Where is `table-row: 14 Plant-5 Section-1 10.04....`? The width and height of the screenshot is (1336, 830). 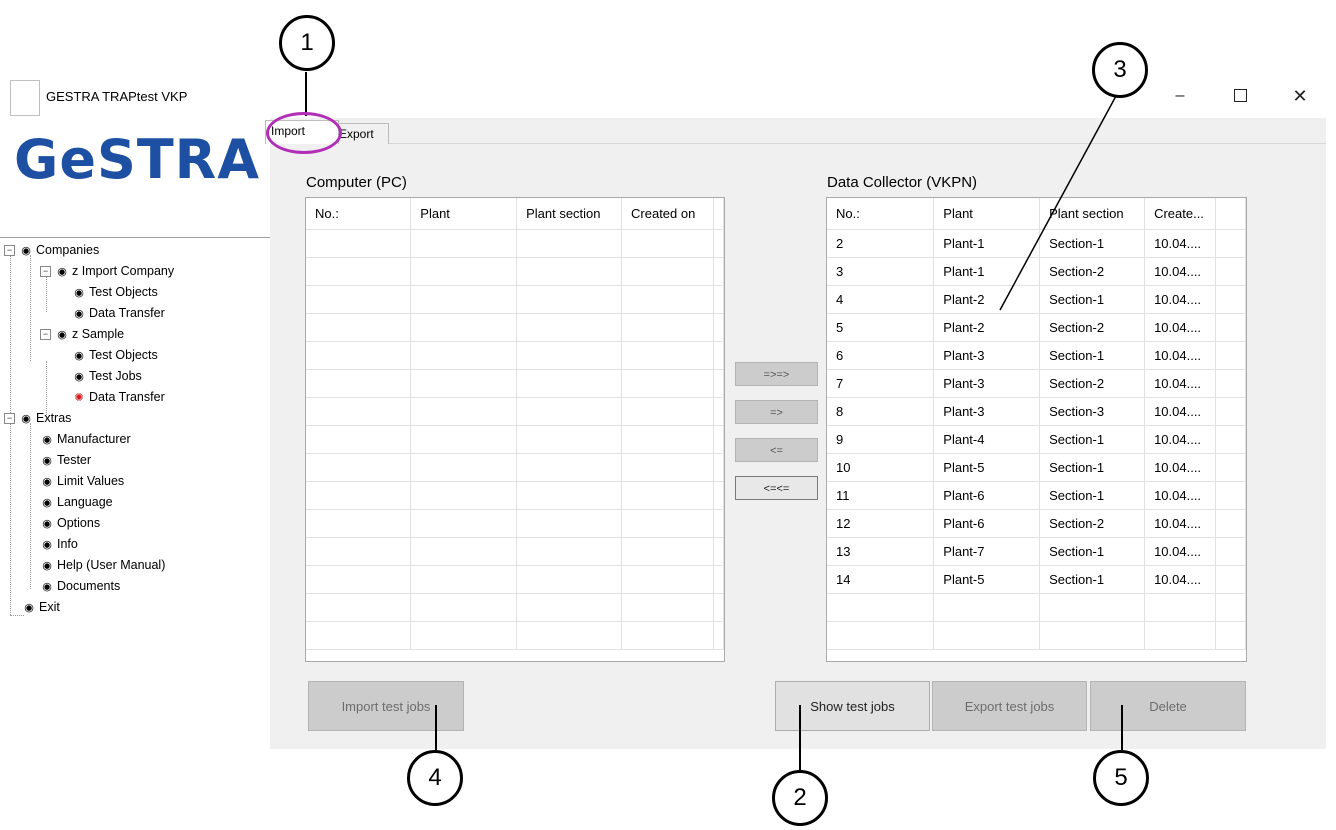
table-row: 14 Plant-5 Section-1 10.04.... is located at coordinates (1036, 579).